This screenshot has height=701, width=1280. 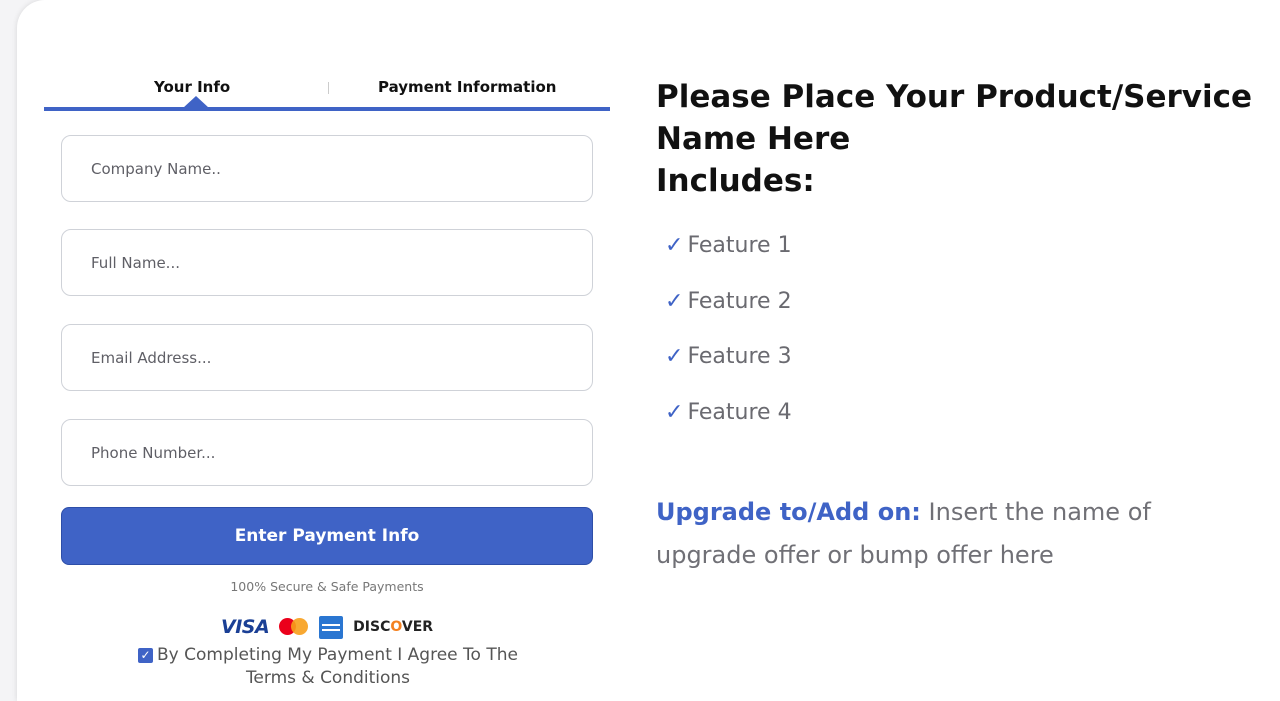 I want to click on feature-label: Feature 4, so click(x=739, y=413).